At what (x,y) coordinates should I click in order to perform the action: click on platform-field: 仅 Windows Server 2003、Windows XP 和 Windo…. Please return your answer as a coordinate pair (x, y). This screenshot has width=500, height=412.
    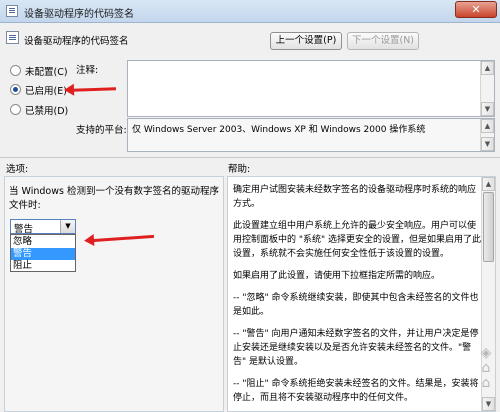
    Looking at the image, I should click on (311, 135).